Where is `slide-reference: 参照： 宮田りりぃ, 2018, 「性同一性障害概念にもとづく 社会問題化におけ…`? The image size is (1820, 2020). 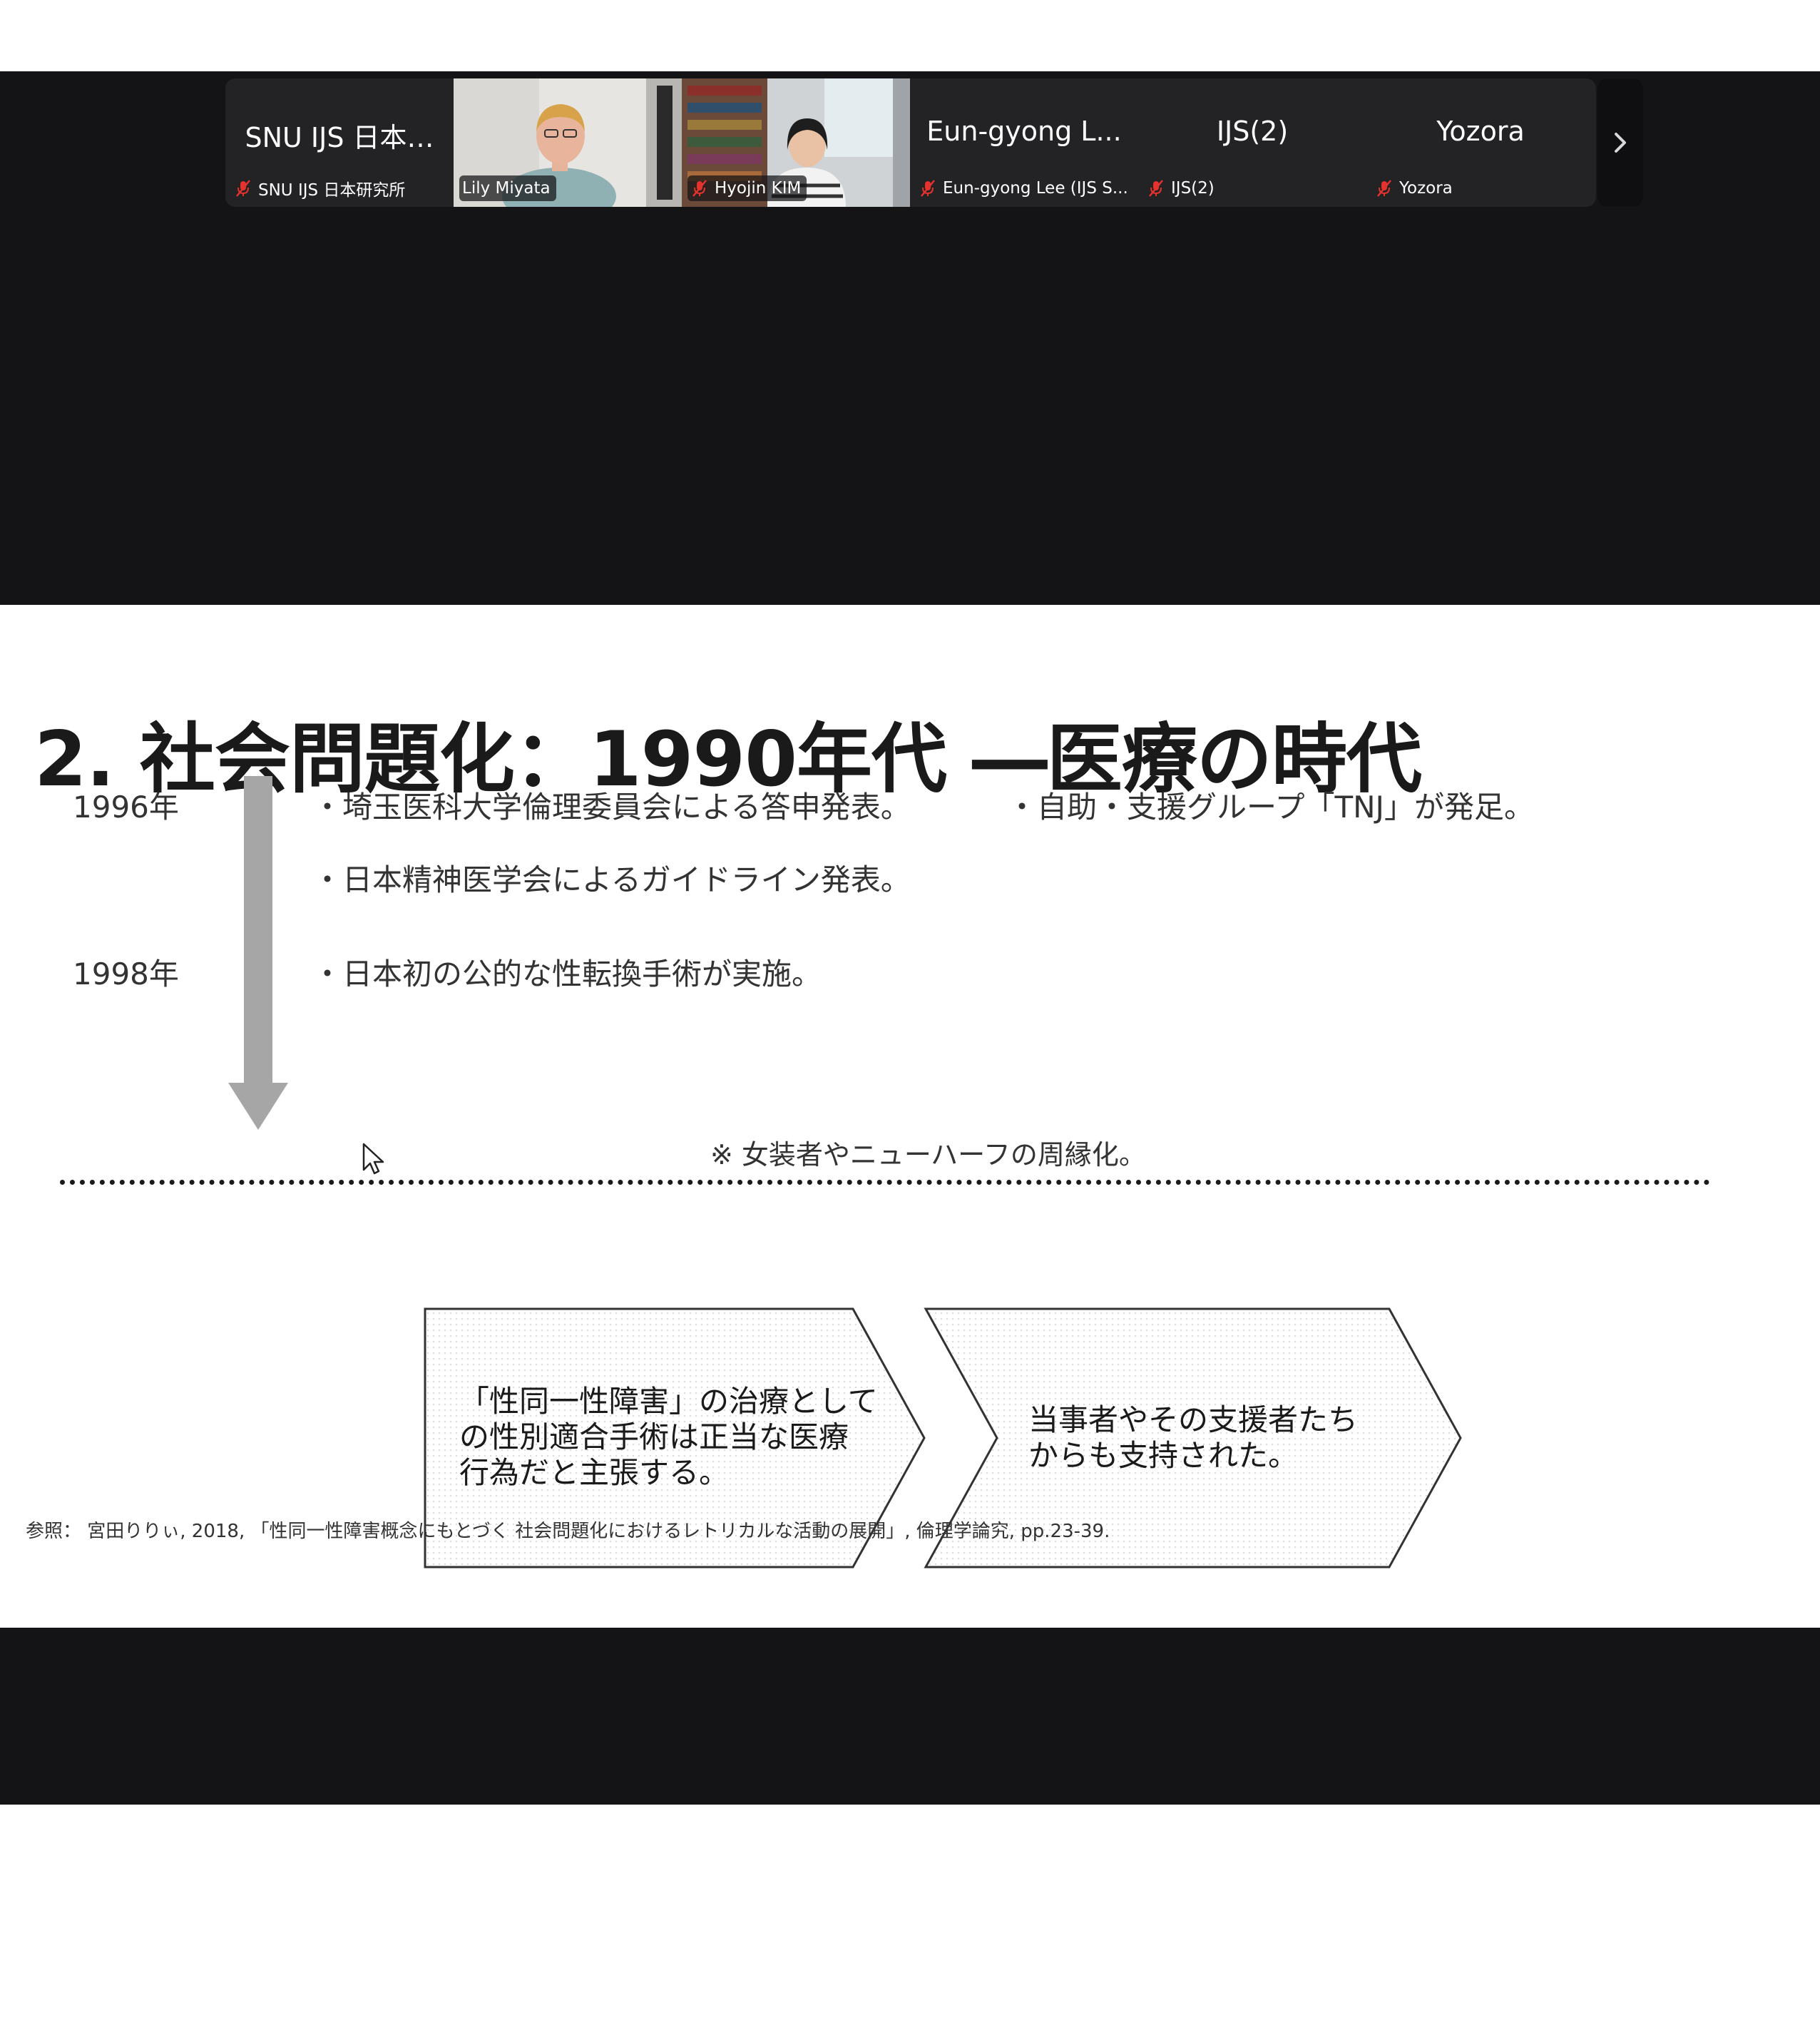
slide-reference: 参照： 宮田りりぃ, 2018, 「性同一性障害概念にもとづく 社会問題化におけ… is located at coordinates (568, 1531).